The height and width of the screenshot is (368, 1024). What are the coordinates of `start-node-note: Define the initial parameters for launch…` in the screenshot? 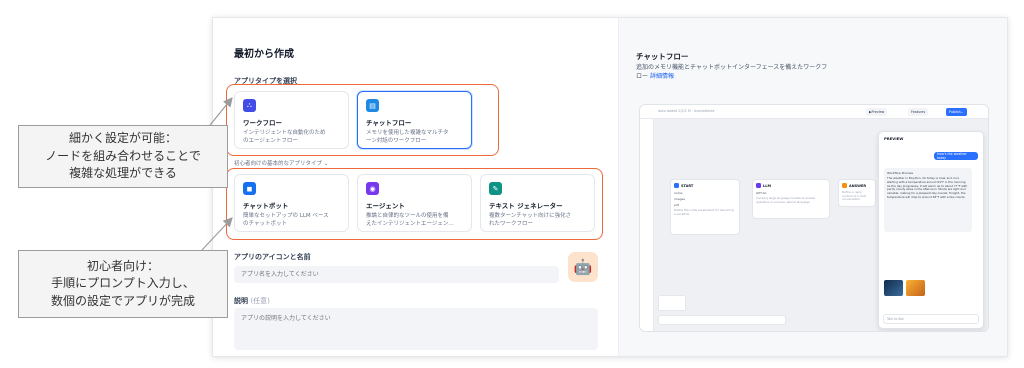 It's located at (704, 212).